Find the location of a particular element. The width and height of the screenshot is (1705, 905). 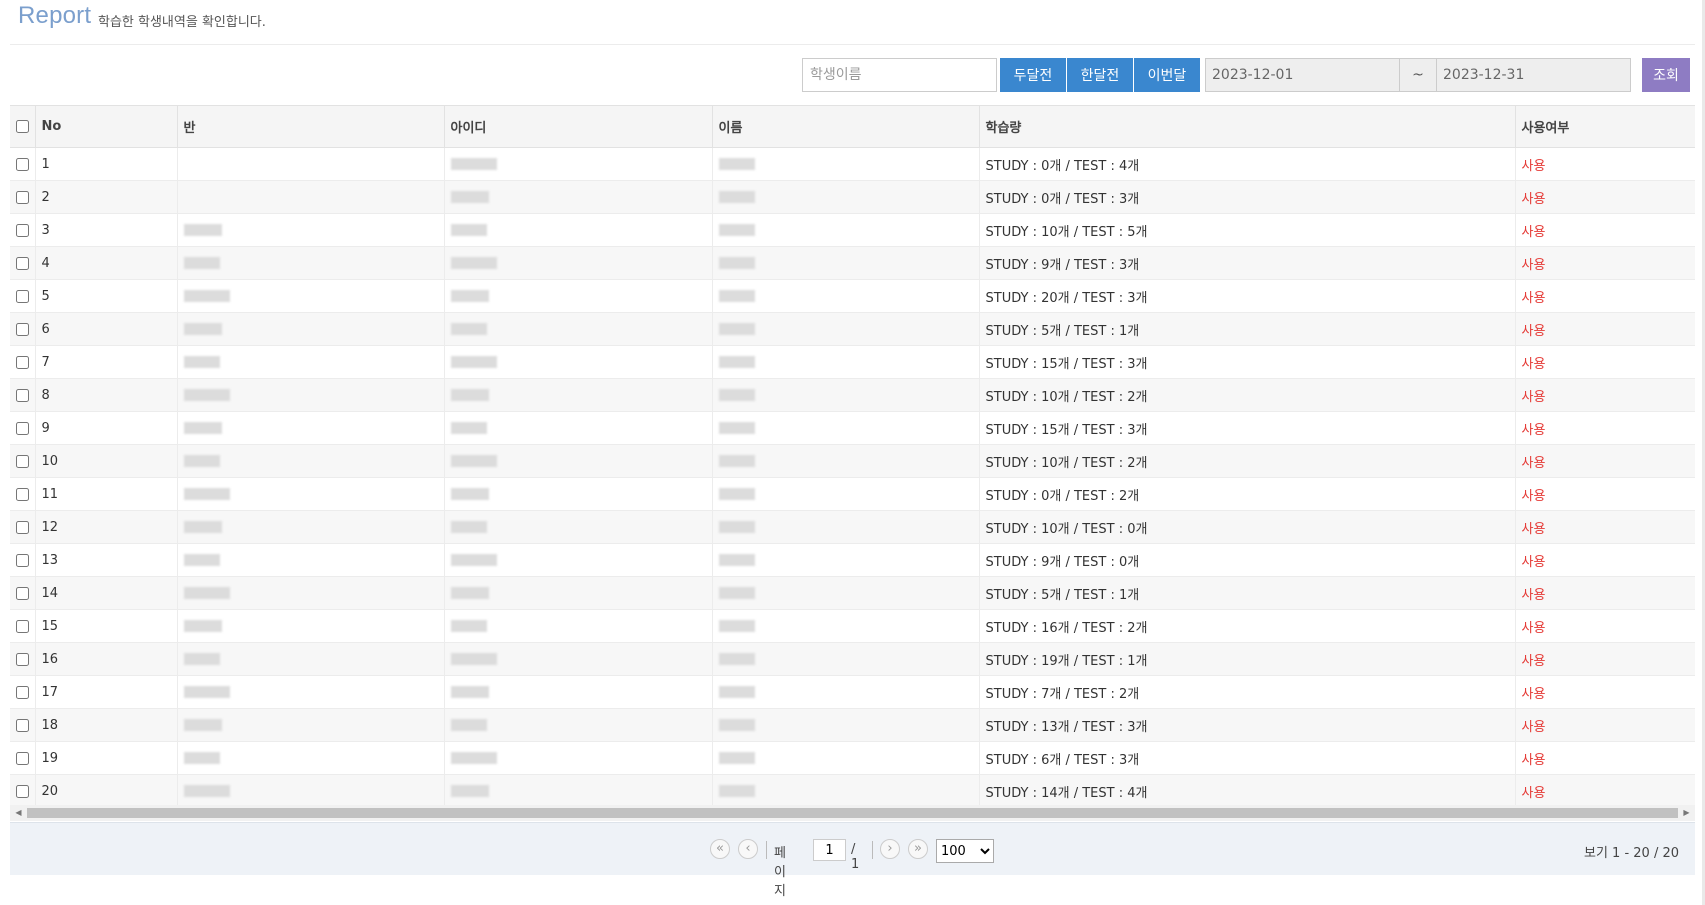

table-row: 4 STUDY : 9개 / TEST : 3개 사용 is located at coordinates (852, 263).